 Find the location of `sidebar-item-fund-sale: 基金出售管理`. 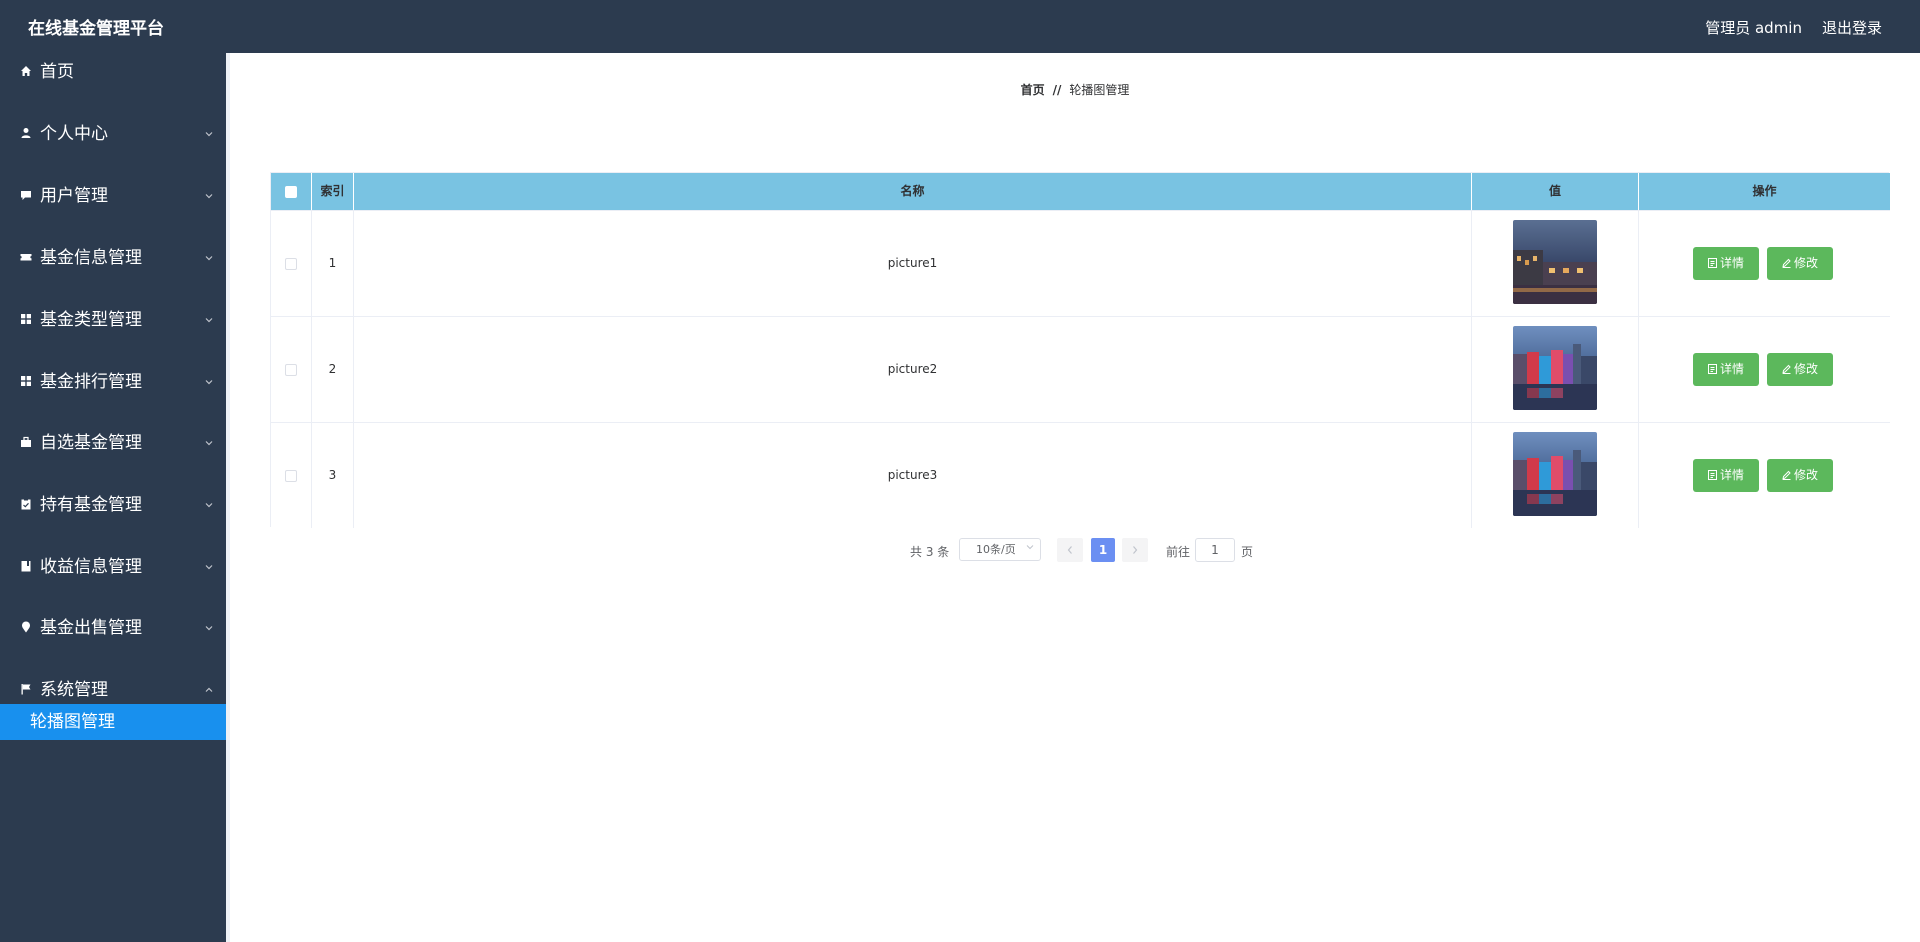

sidebar-item-fund-sale: 基金出售管理 is located at coordinates (113, 629).